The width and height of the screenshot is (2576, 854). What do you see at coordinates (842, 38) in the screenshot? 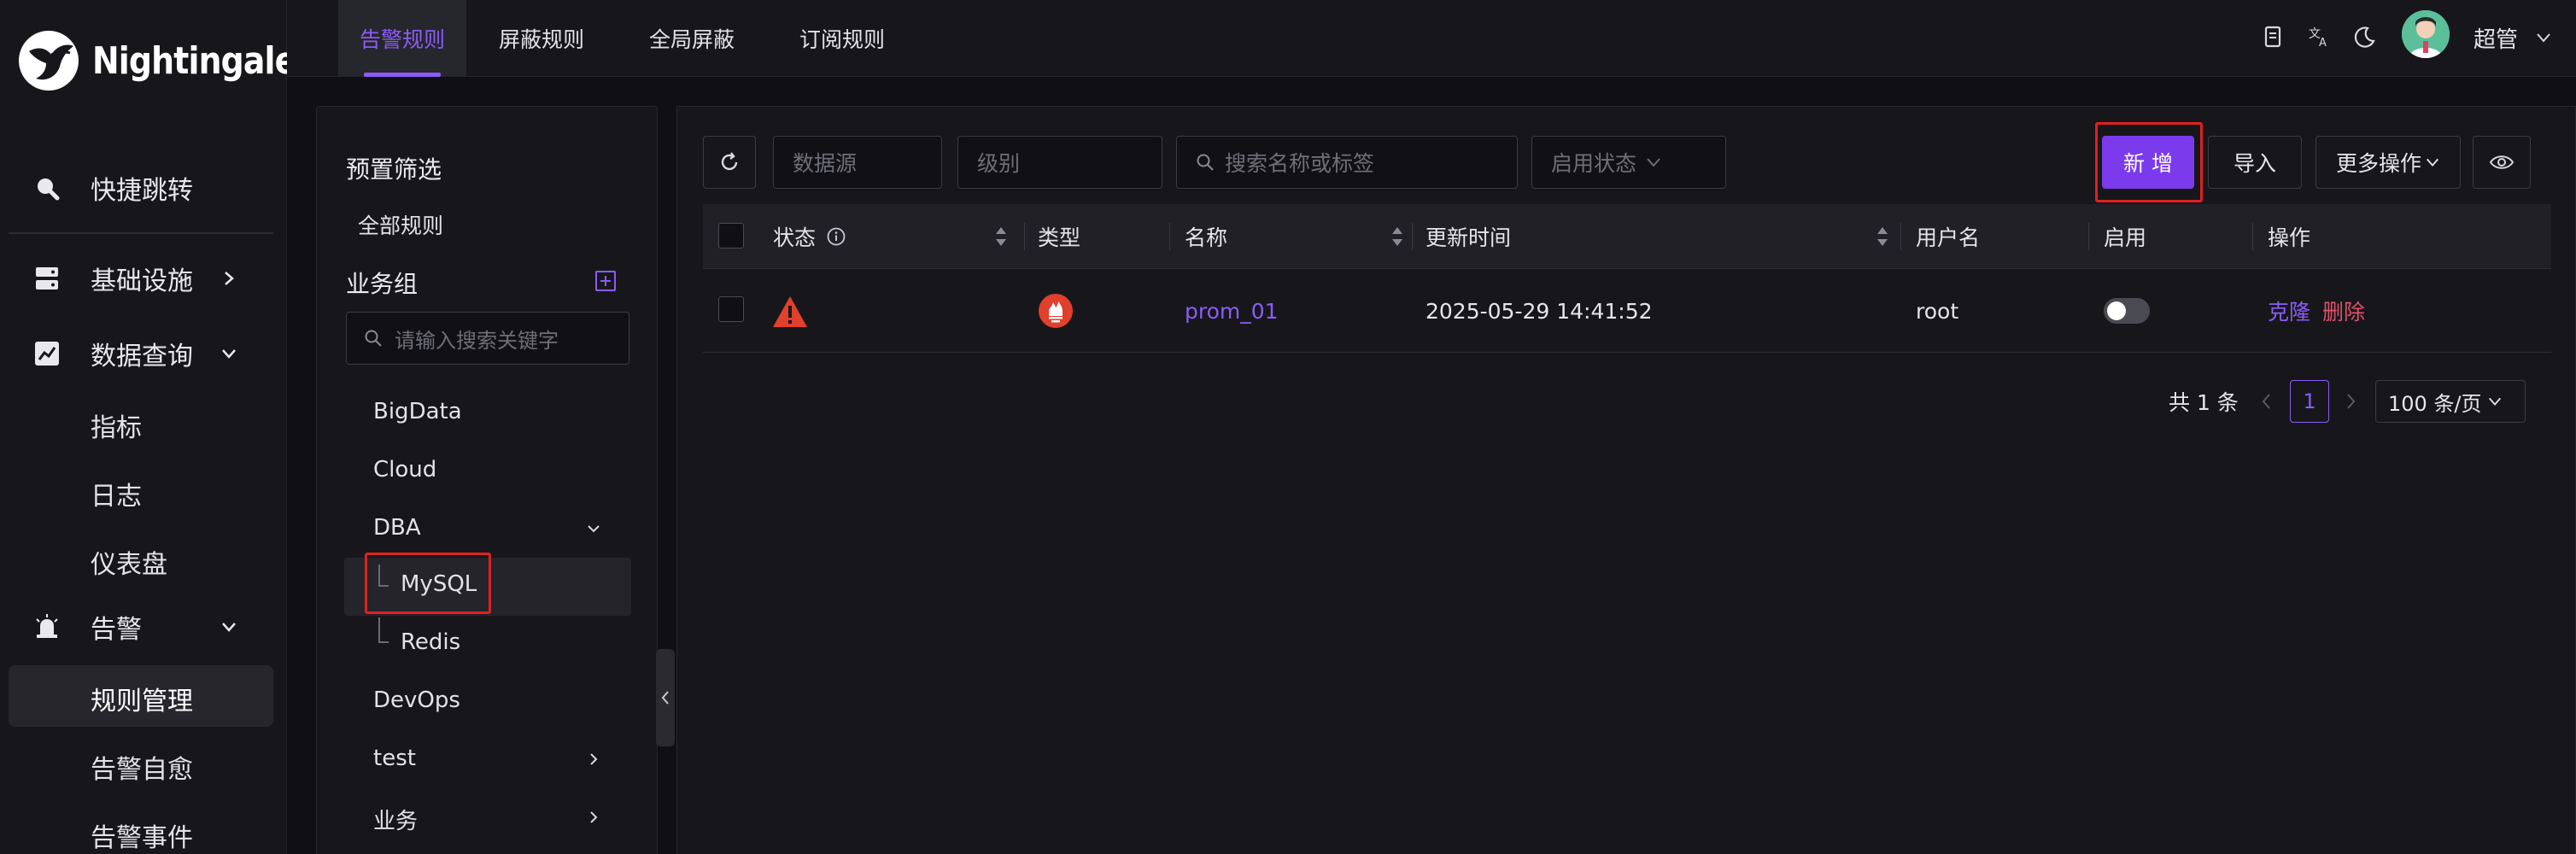
I see `tab-subscribe-rules: 订阅规则` at bounding box center [842, 38].